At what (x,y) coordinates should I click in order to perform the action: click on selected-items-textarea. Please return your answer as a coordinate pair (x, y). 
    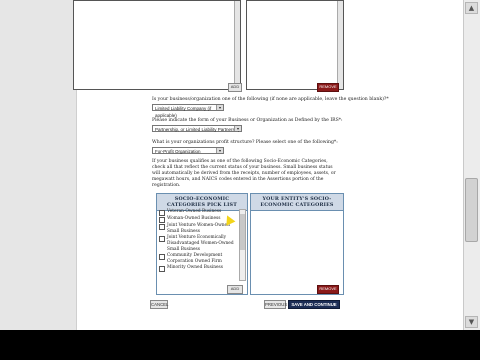
    Looking at the image, I should click on (295, 45).